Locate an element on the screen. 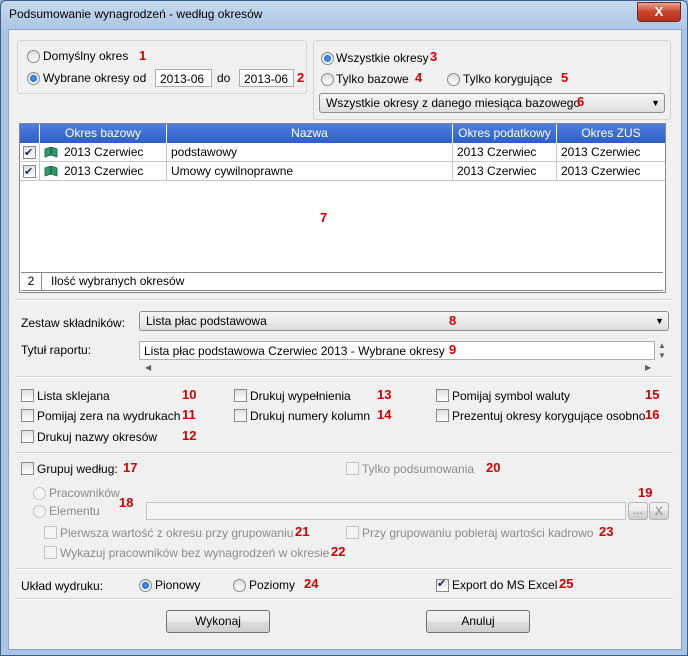 The image size is (688, 656). first-value-checkbox is located at coordinates (50, 532).